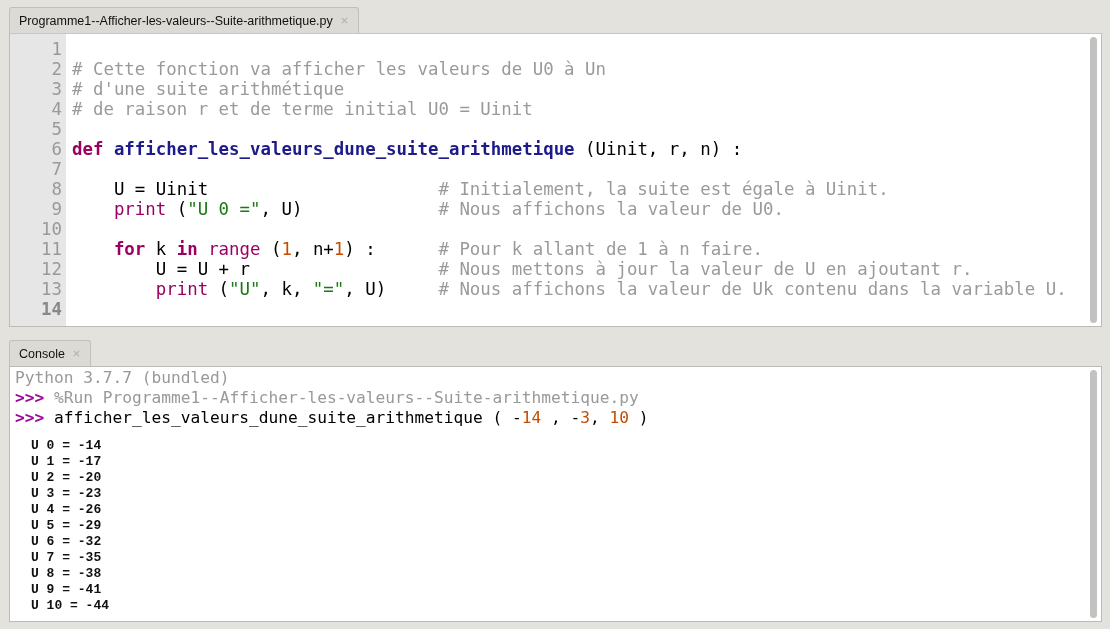  I want to click on number-literal: 14, so click(531, 417).